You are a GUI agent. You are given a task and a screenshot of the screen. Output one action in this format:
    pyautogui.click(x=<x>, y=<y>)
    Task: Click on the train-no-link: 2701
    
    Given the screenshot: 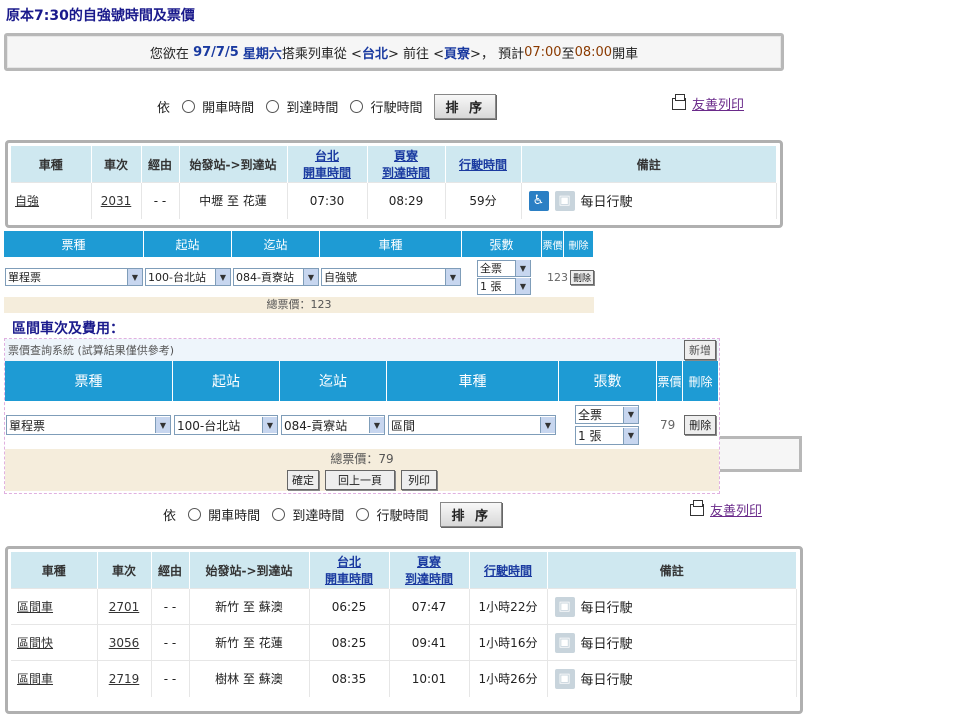 What is the action you would take?
    pyautogui.click(x=124, y=606)
    